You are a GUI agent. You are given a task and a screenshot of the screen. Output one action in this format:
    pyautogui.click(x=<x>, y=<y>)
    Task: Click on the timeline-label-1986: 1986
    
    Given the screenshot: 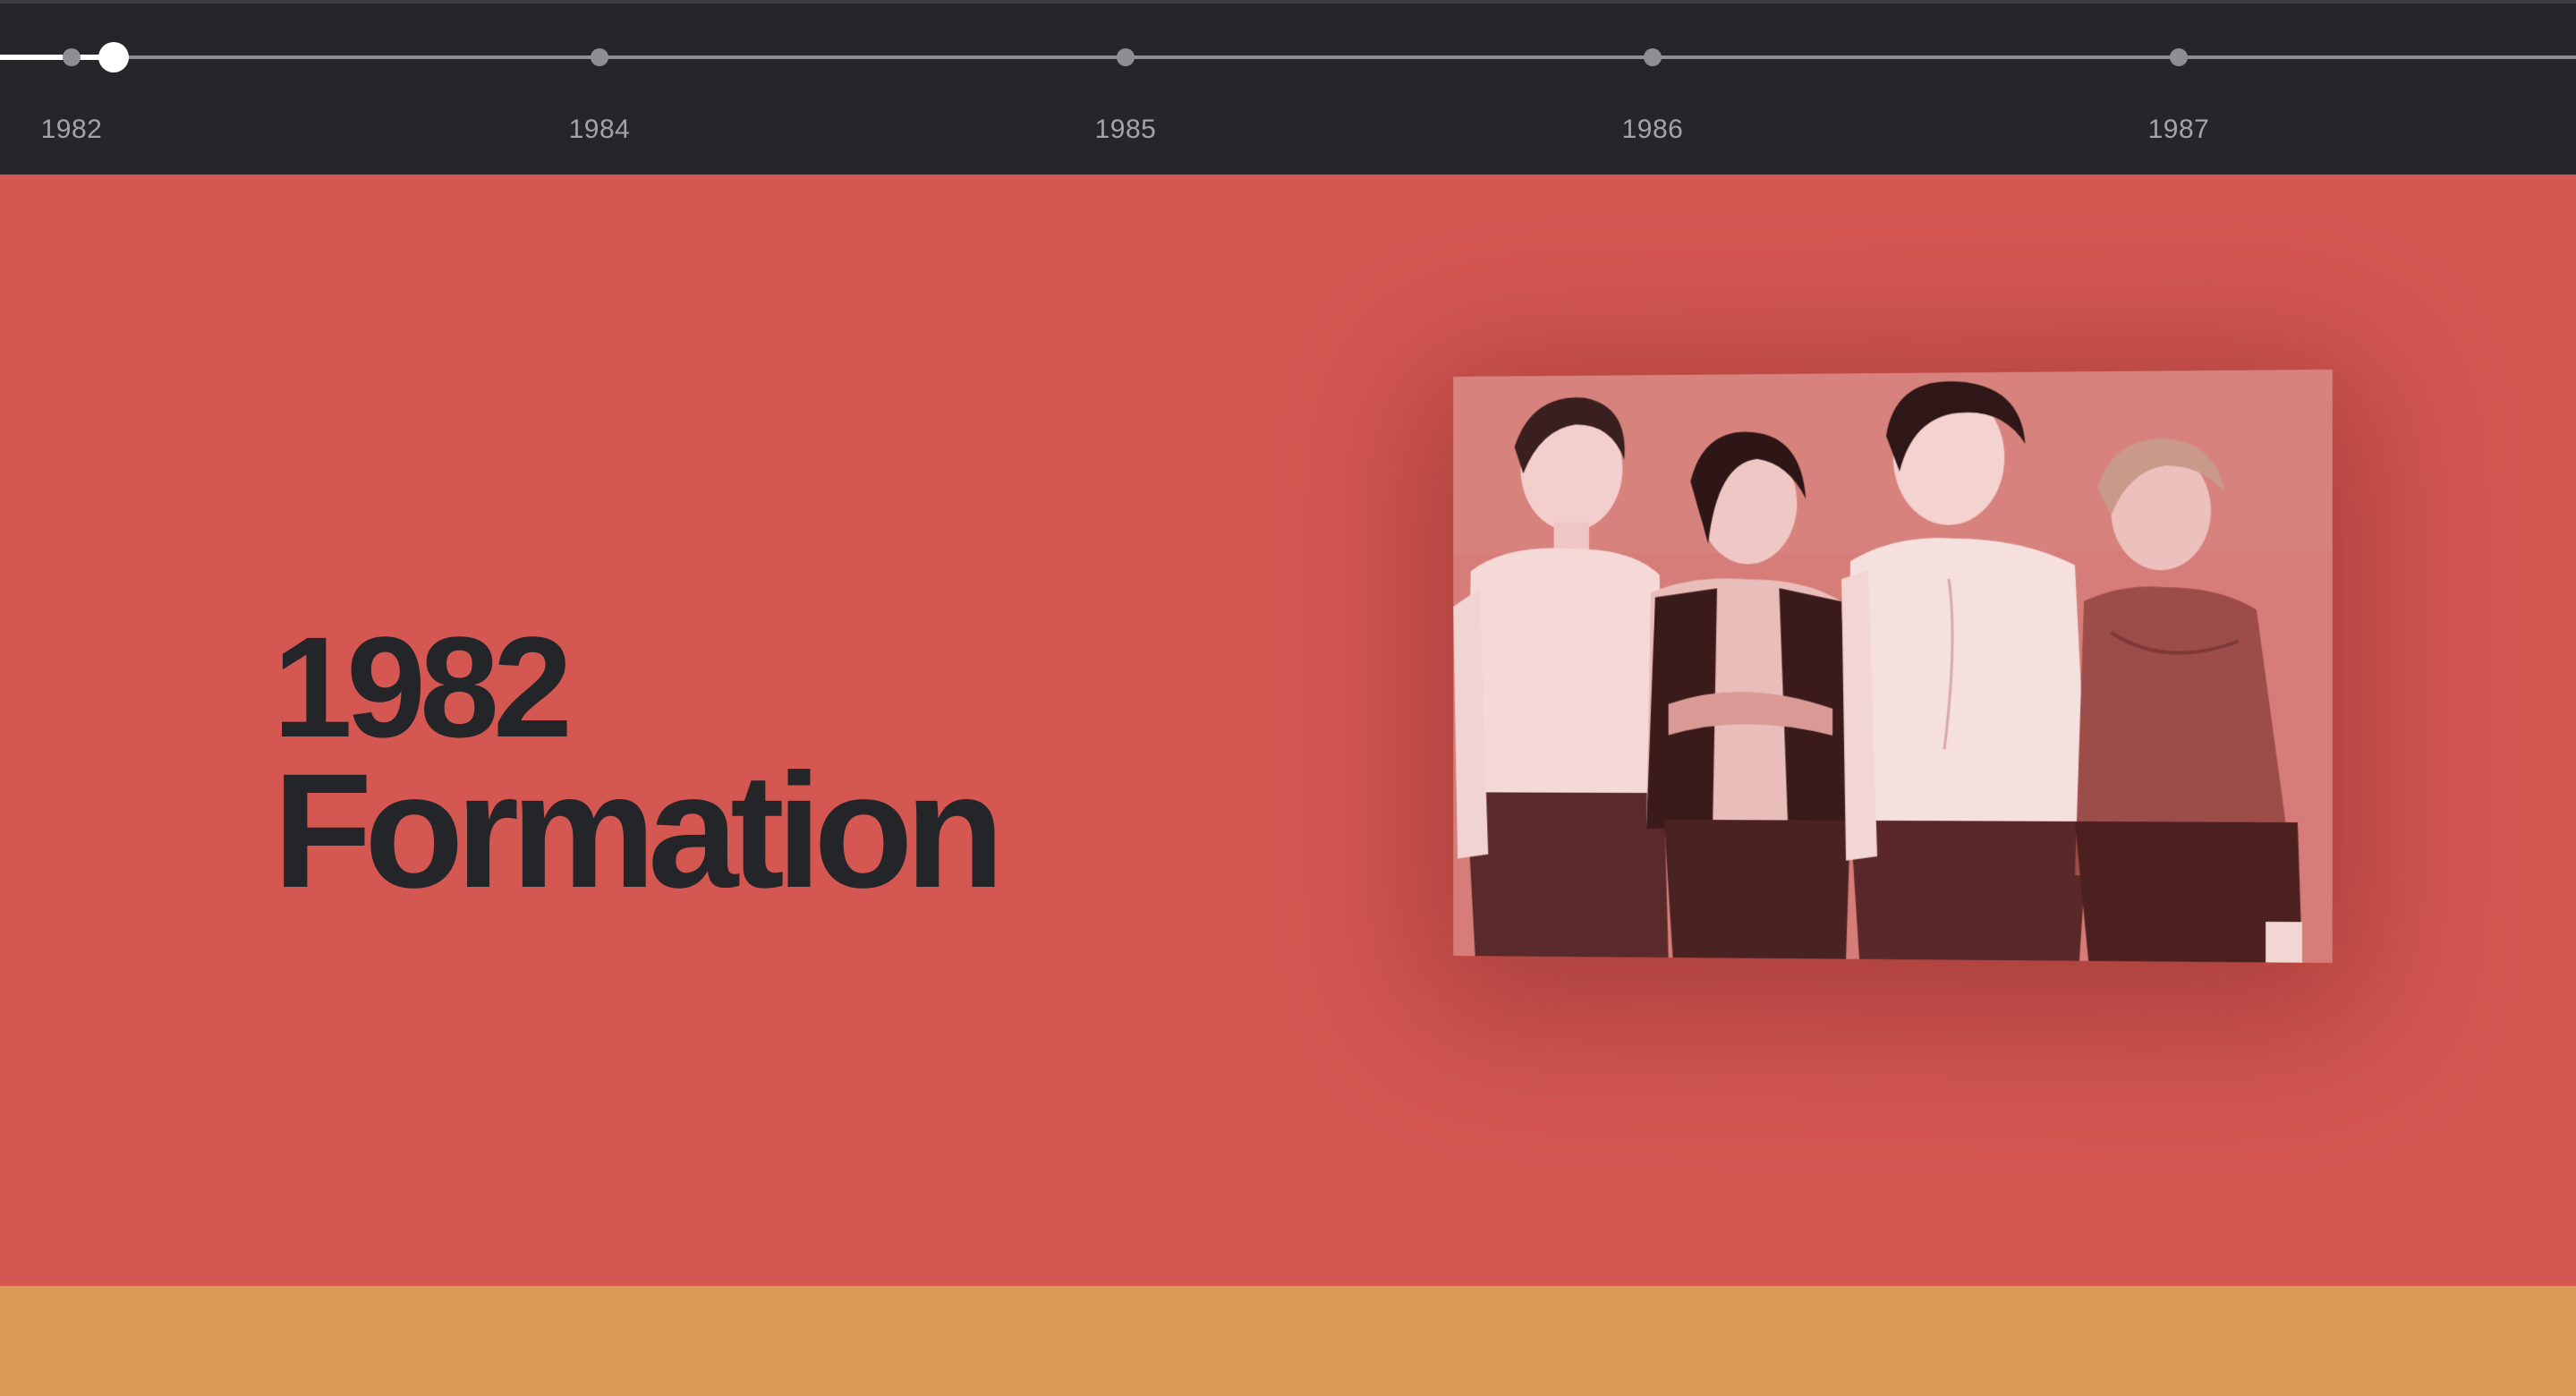 What is the action you would take?
    pyautogui.click(x=1652, y=130)
    